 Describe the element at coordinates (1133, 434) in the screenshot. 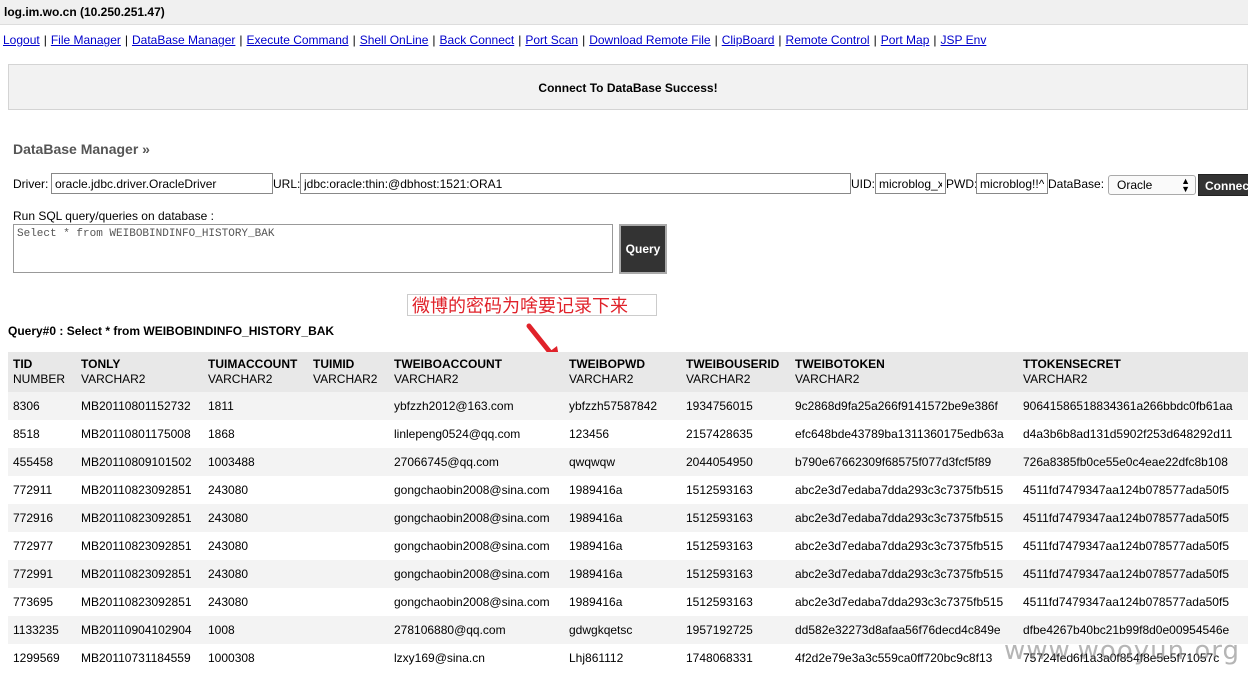

I see `table-cell: d4a3b6b8ad131d5902f253d648292d11` at that location.